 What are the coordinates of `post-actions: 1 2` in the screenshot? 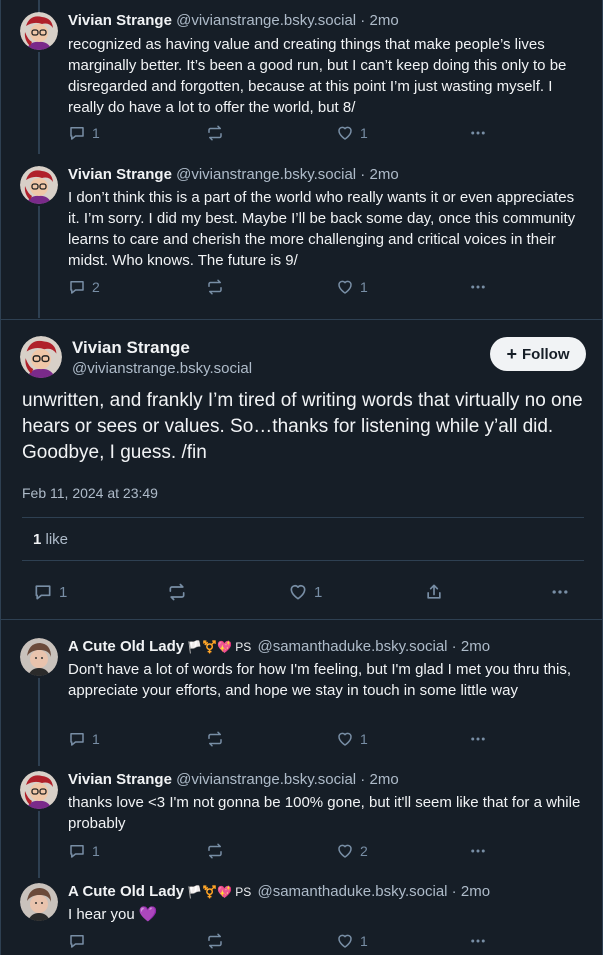 It's located at (288, 852).